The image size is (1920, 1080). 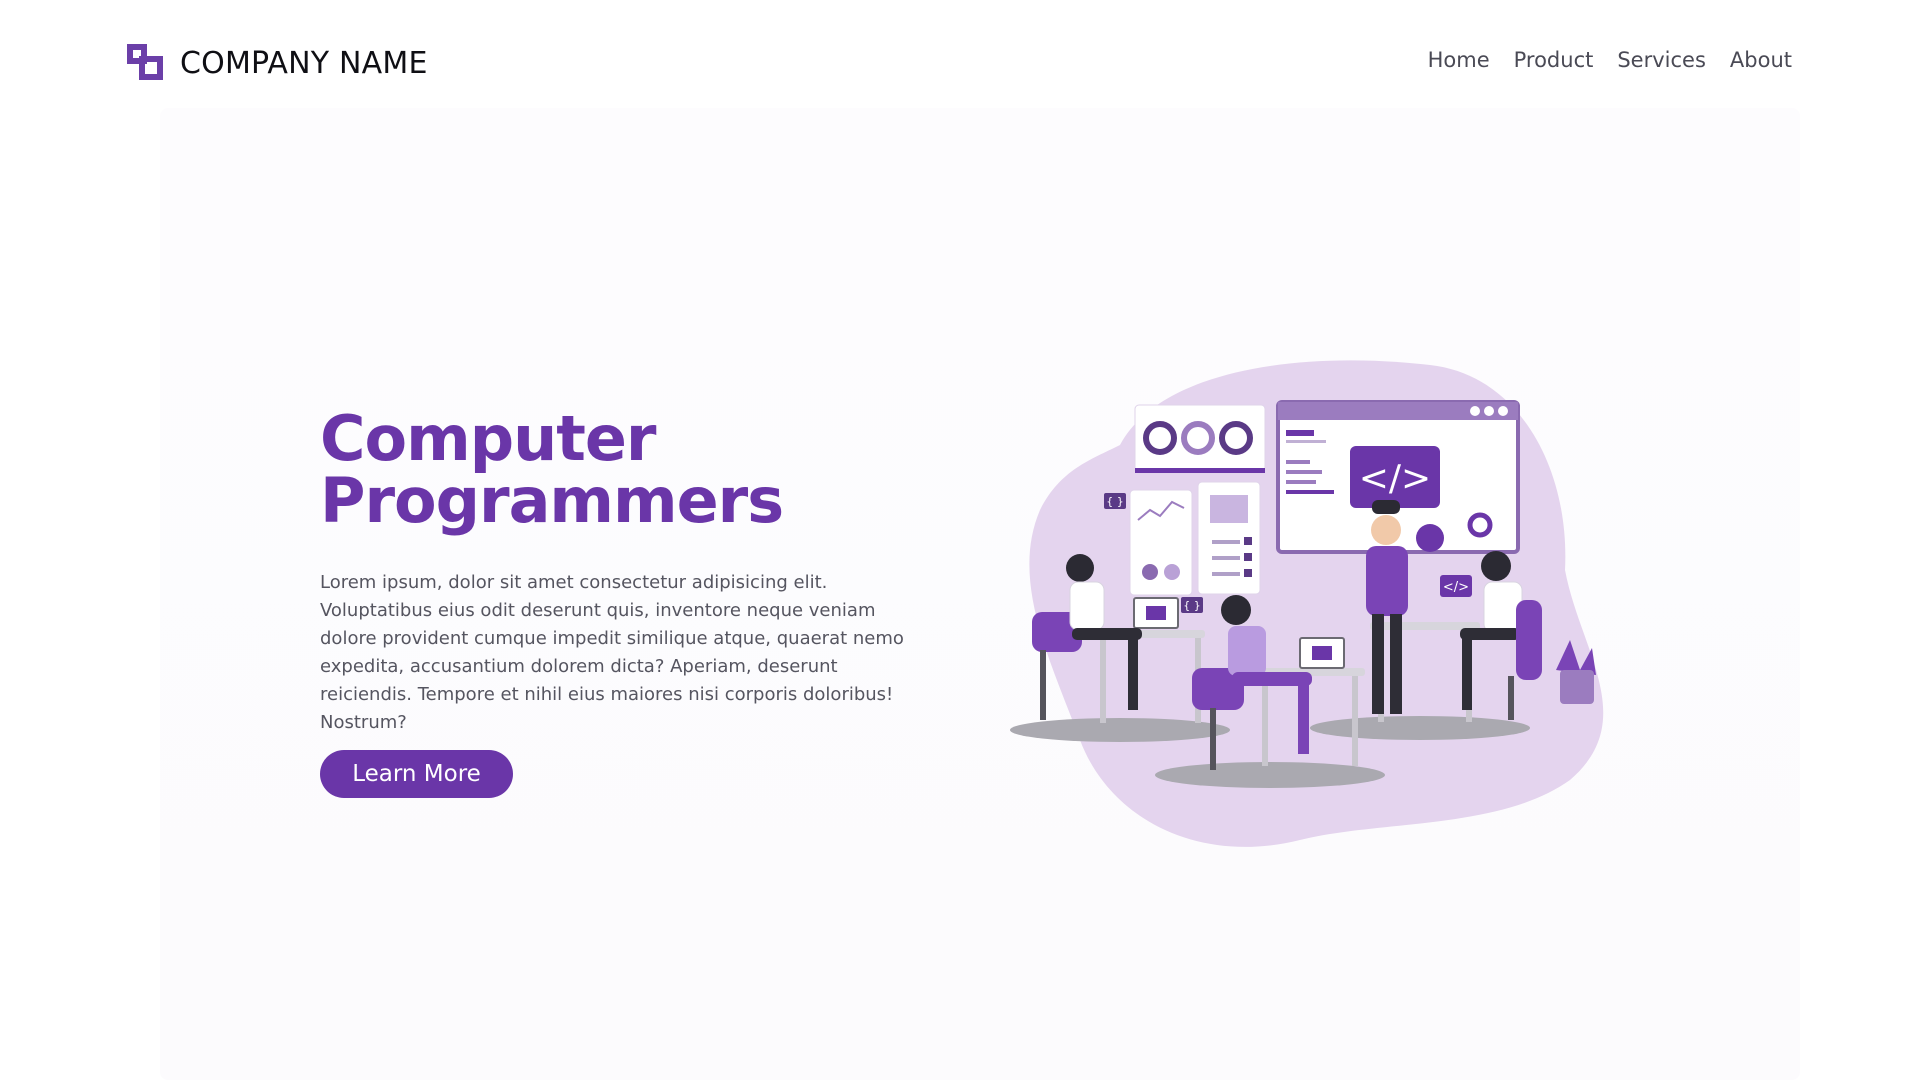 I want to click on main-nav: Home Product Services About, so click(x=1610, y=60).